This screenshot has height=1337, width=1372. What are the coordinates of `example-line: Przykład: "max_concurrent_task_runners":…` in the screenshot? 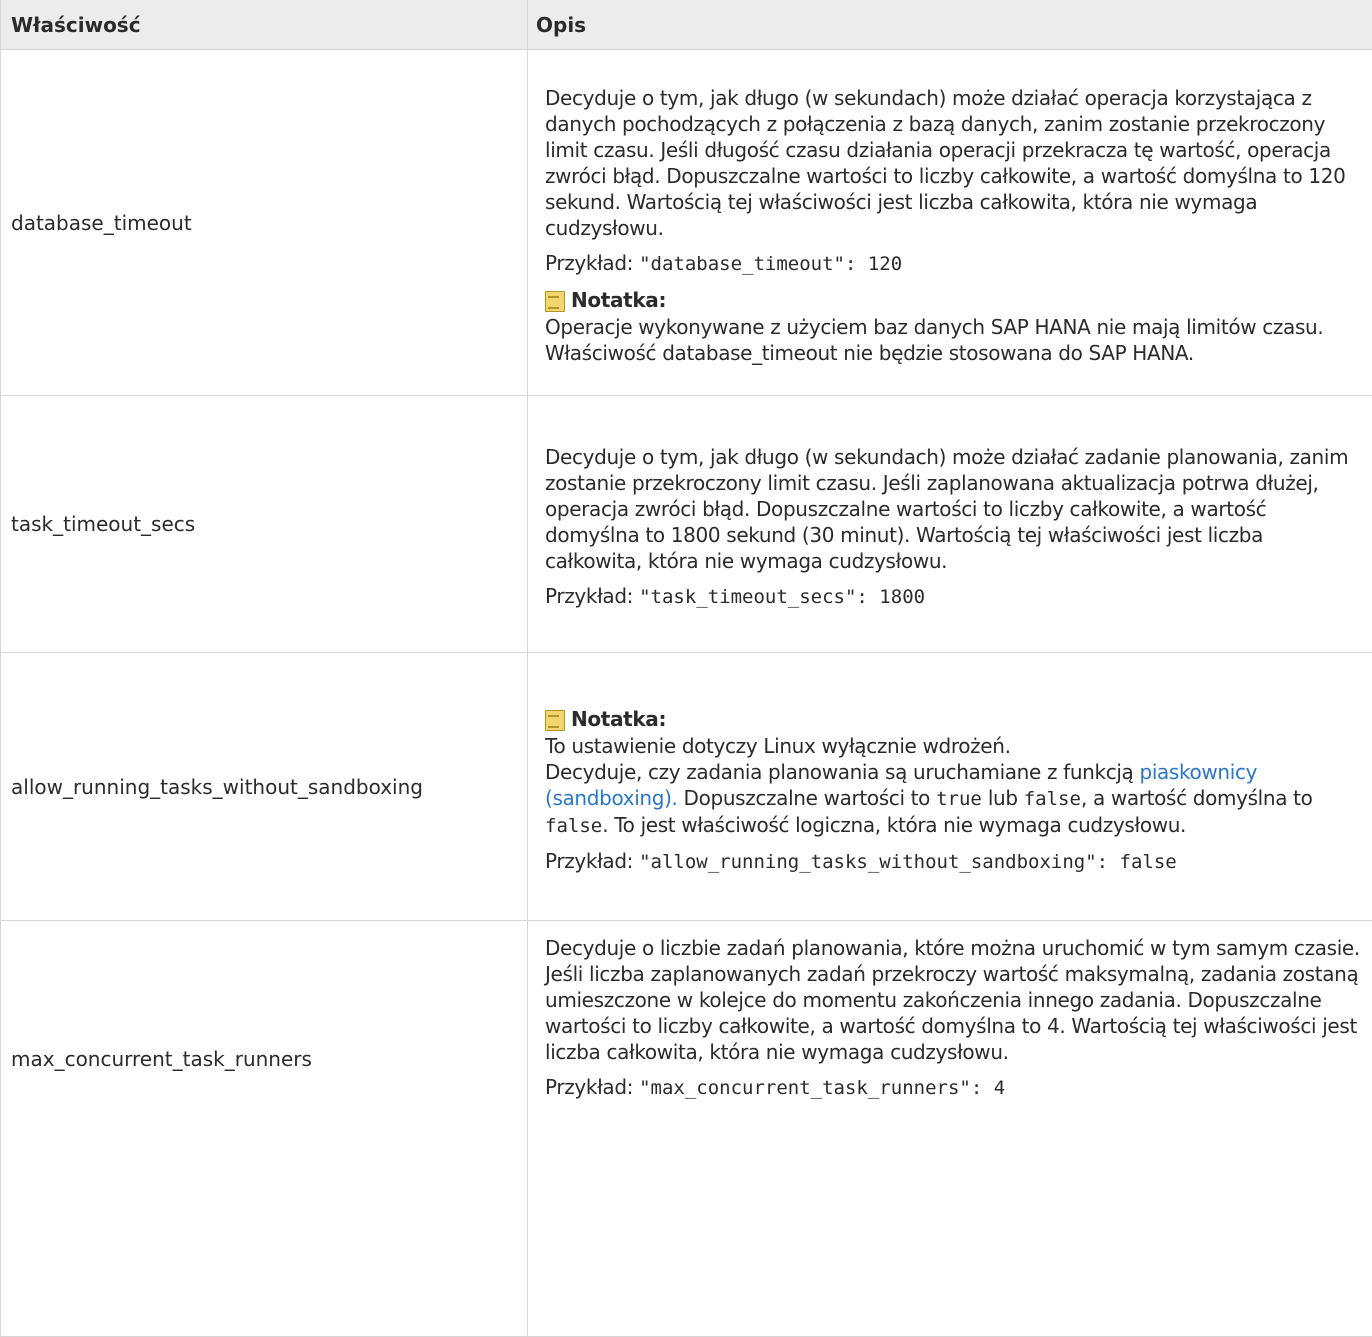 It's located at (954, 1087).